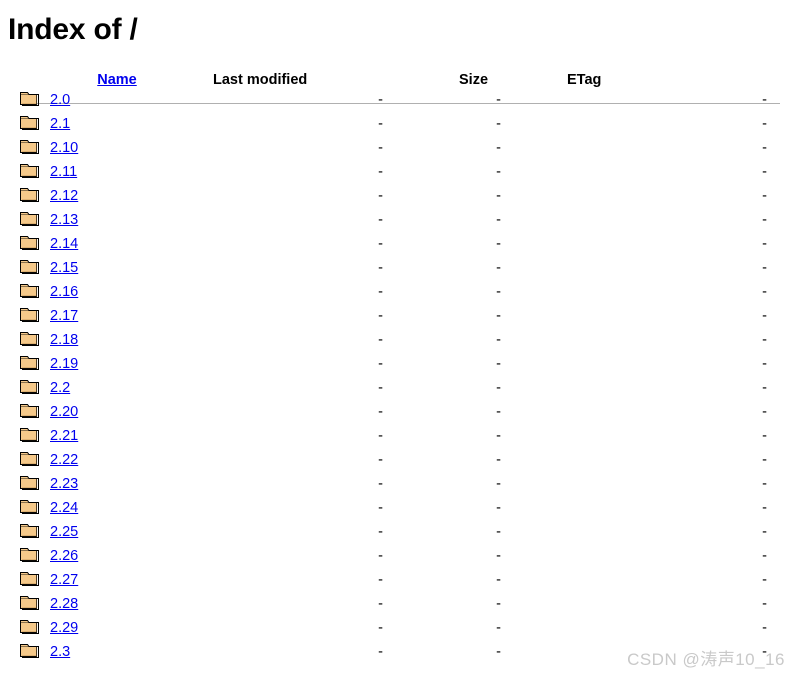 This screenshot has width=797, height=676. What do you see at coordinates (125, 292) in the screenshot?
I see `row-name-cell: 2.16` at bounding box center [125, 292].